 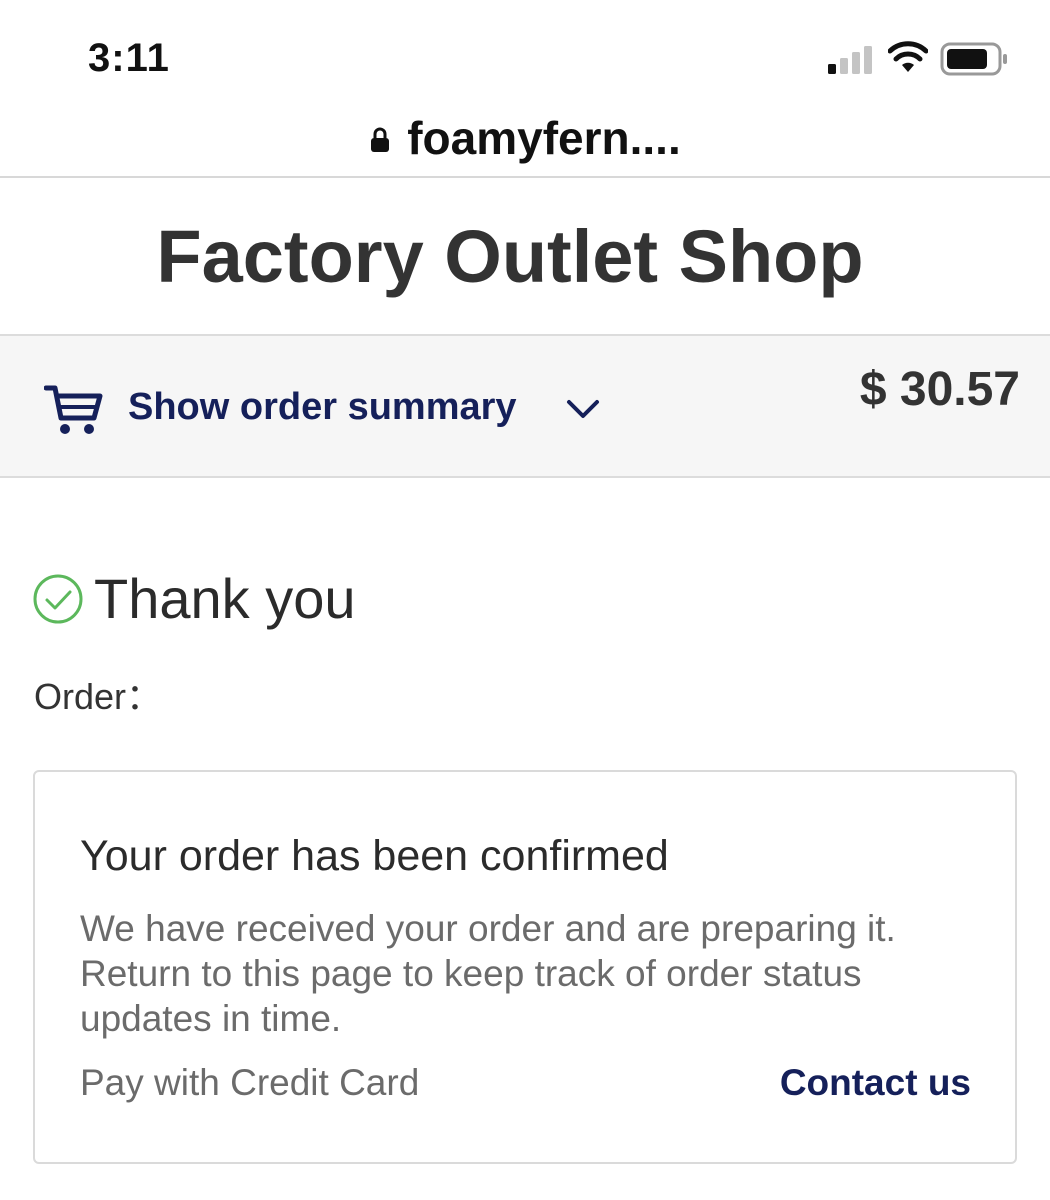 I want to click on chevron-down-icon, so click(x=583, y=409).